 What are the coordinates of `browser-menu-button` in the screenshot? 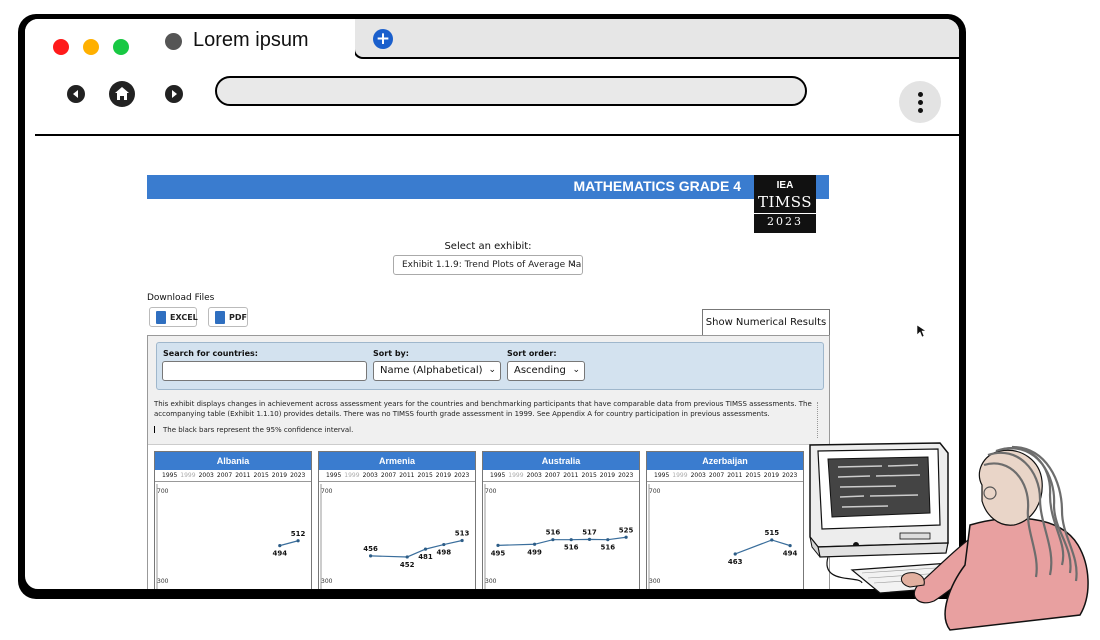 It's located at (920, 102).